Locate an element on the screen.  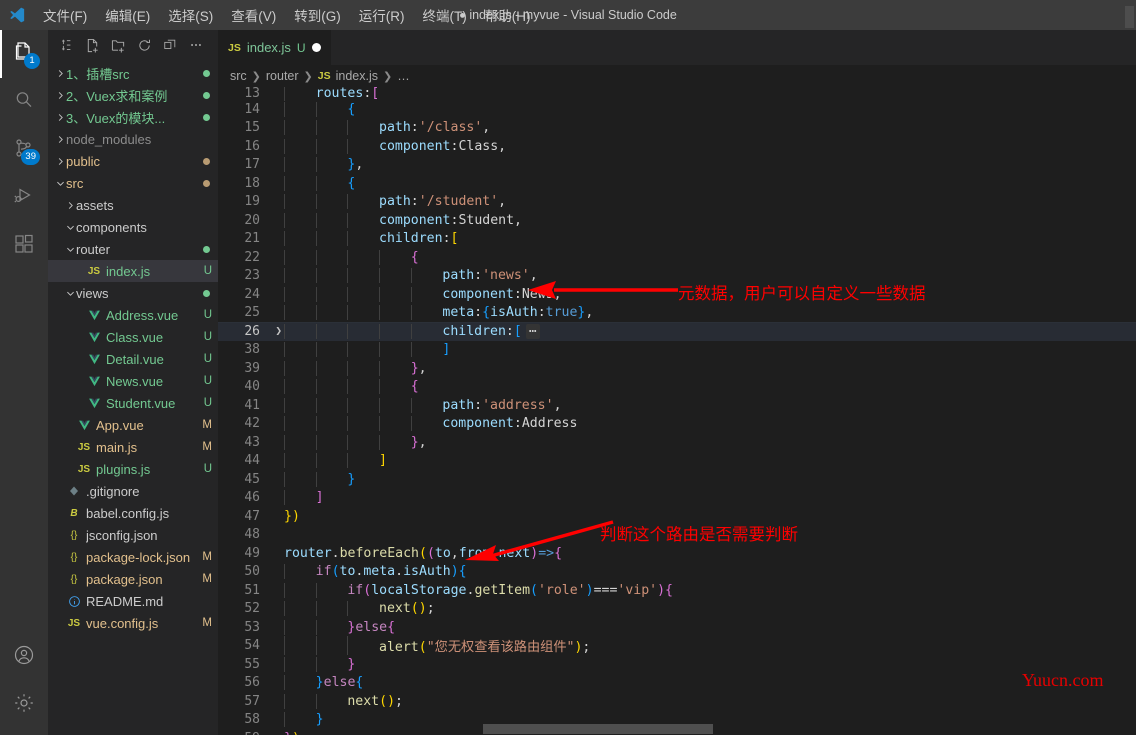
code-line: 44] is located at coordinates (677, 461).